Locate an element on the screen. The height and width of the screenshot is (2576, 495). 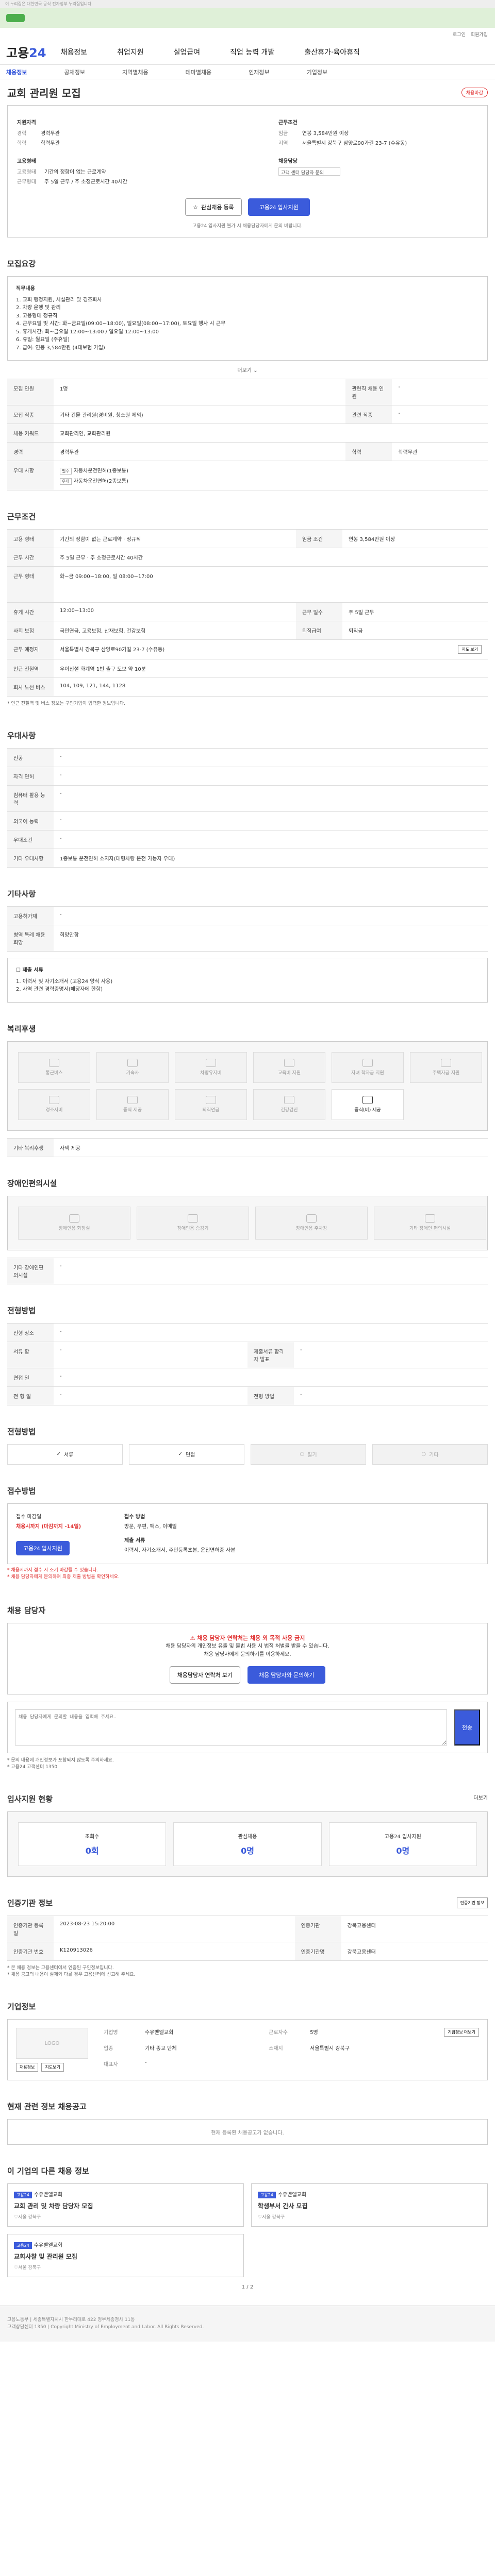
logo-main: 고용 is located at coordinates (17, 53).